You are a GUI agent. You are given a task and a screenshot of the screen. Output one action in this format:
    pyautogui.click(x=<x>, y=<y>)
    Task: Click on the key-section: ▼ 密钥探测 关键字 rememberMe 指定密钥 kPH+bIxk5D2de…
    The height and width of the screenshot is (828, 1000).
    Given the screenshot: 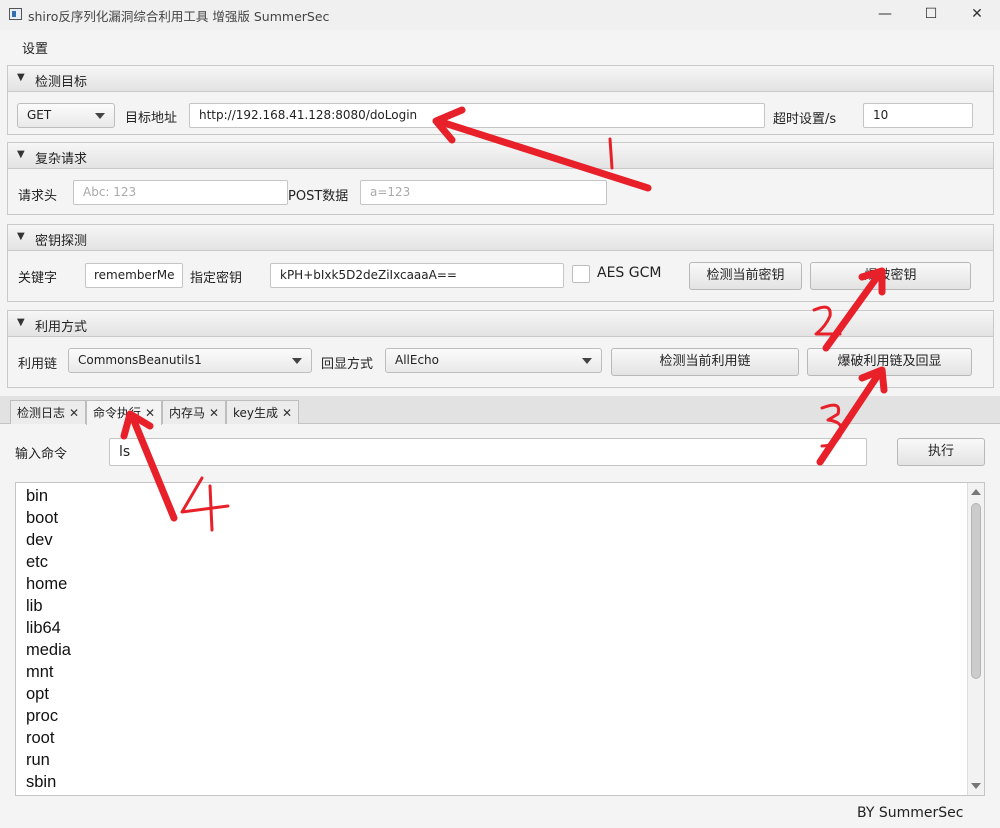 What is the action you would take?
    pyautogui.click(x=500, y=263)
    